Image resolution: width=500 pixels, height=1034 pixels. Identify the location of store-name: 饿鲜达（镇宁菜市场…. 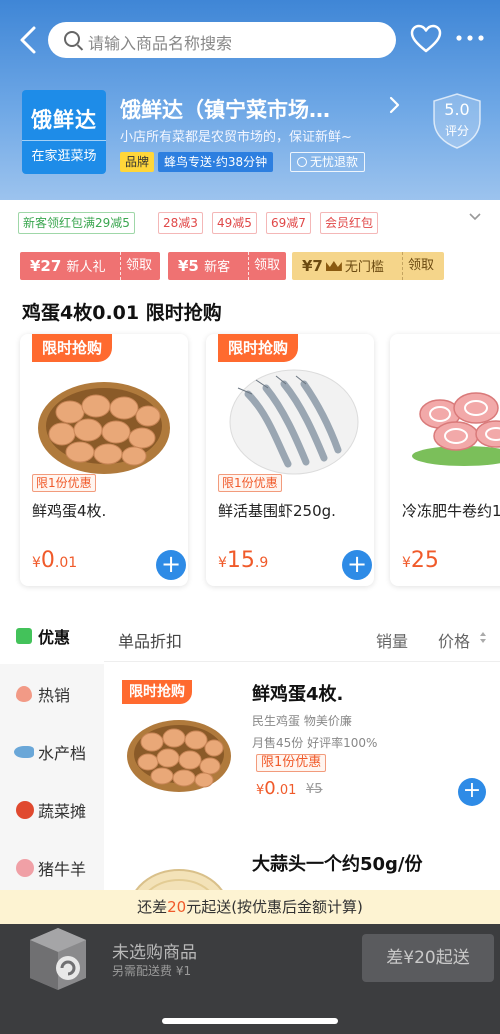
(225, 109).